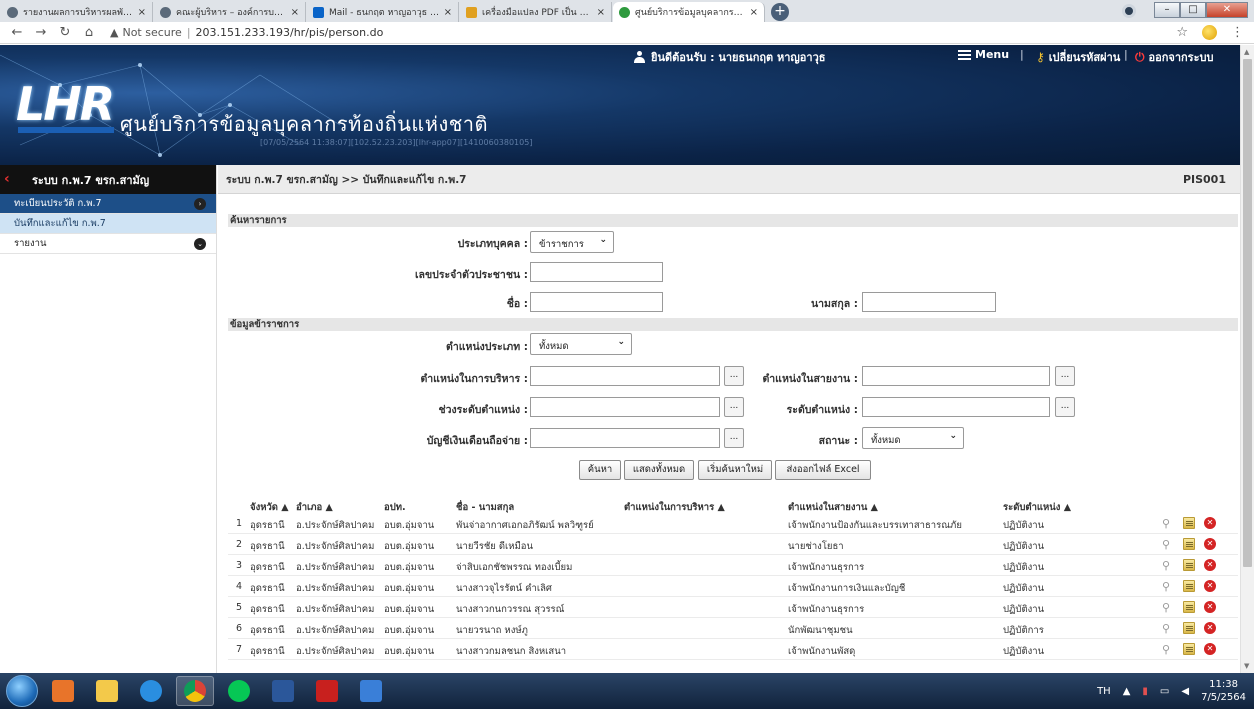 The height and width of the screenshot is (709, 1254). Describe the element at coordinates (108, 204) in the screenshot. I see `sidebar-item-profile-registry: ทะเบียนประวัติ ก.พ.7 ›` at that location.